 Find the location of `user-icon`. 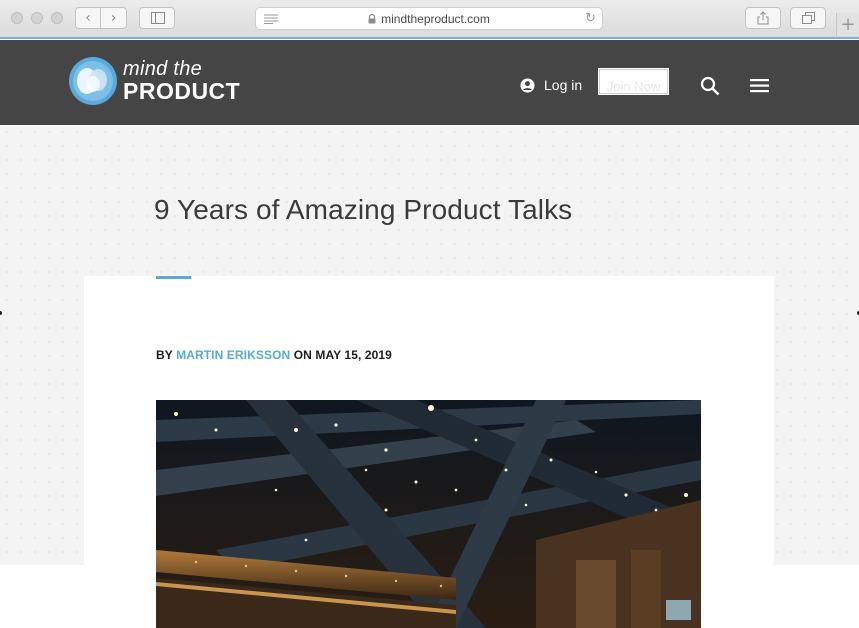

user-icon is located at coordinates (527, 85).